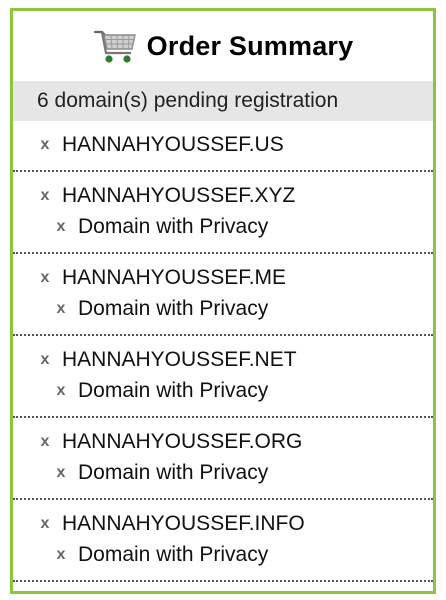 This screenshot has height=600, width=446. Describe the element at coordinates (116, 46) in the screenshot. I see `shopping-cart-icon` at that location.